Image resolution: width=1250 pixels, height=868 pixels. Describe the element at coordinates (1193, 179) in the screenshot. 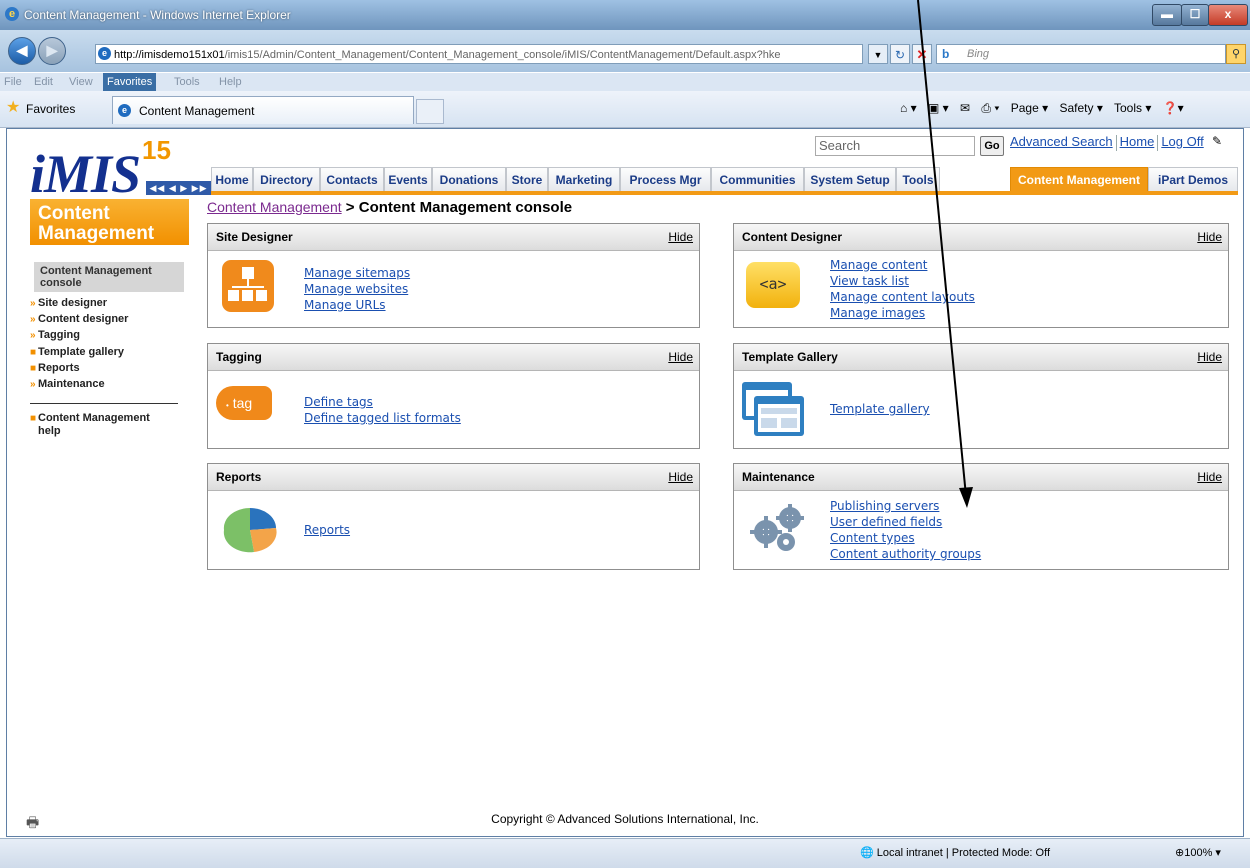

I see `tab-ipart-demos: iPart Demos` at that location.